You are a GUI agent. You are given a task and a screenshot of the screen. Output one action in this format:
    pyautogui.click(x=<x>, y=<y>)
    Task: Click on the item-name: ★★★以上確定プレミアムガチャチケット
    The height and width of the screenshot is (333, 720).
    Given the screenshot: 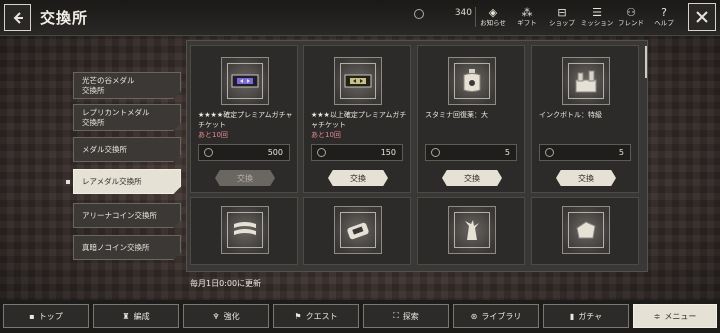 What is the action you would take?
    pyautogui.click(x=359, y=120)
    